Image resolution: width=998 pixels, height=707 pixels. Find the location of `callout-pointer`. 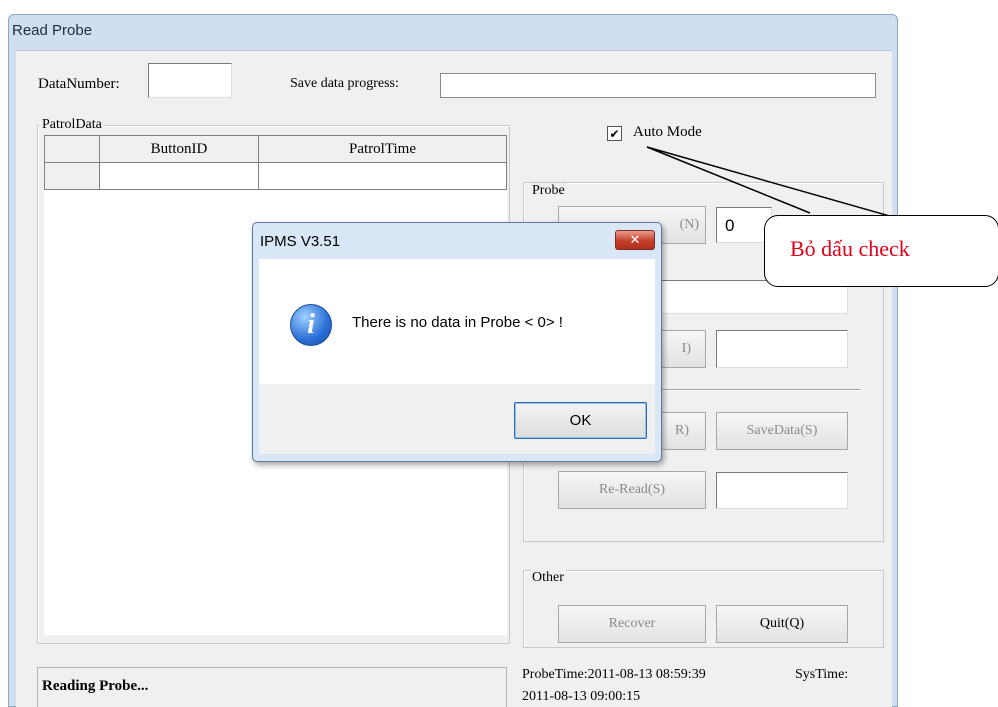

callout-pointer is located at coordinates (770, 182).